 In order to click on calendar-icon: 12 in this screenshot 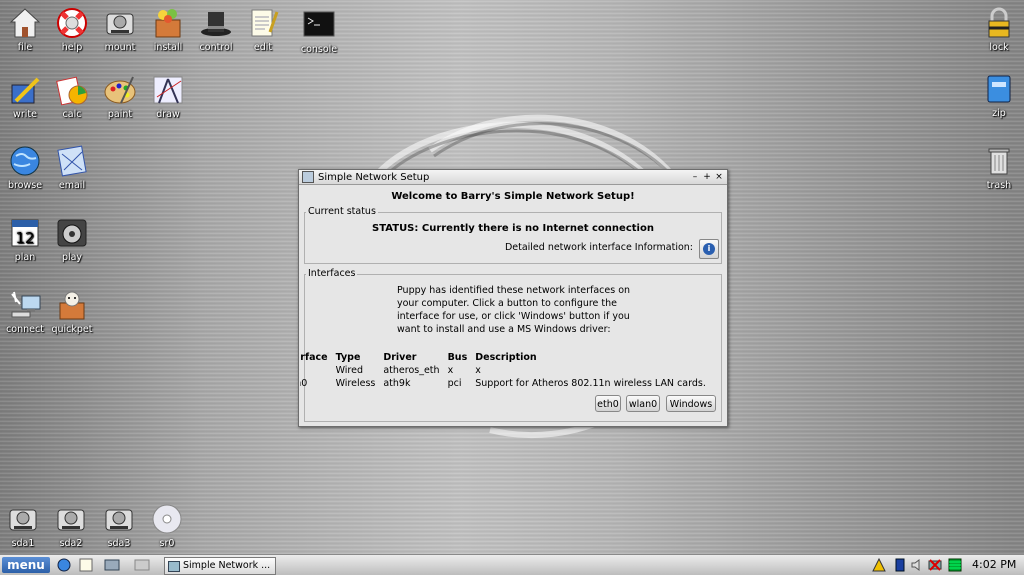, I will do `click(25, 233)`.